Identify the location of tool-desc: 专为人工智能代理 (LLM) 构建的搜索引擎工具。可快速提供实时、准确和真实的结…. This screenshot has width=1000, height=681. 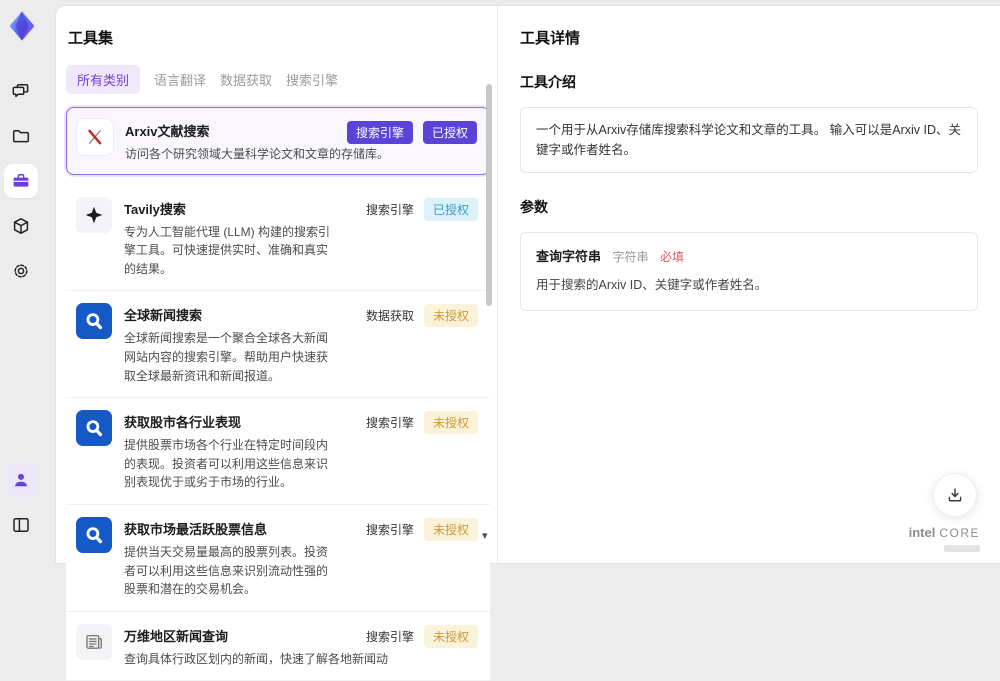
(227, 250).